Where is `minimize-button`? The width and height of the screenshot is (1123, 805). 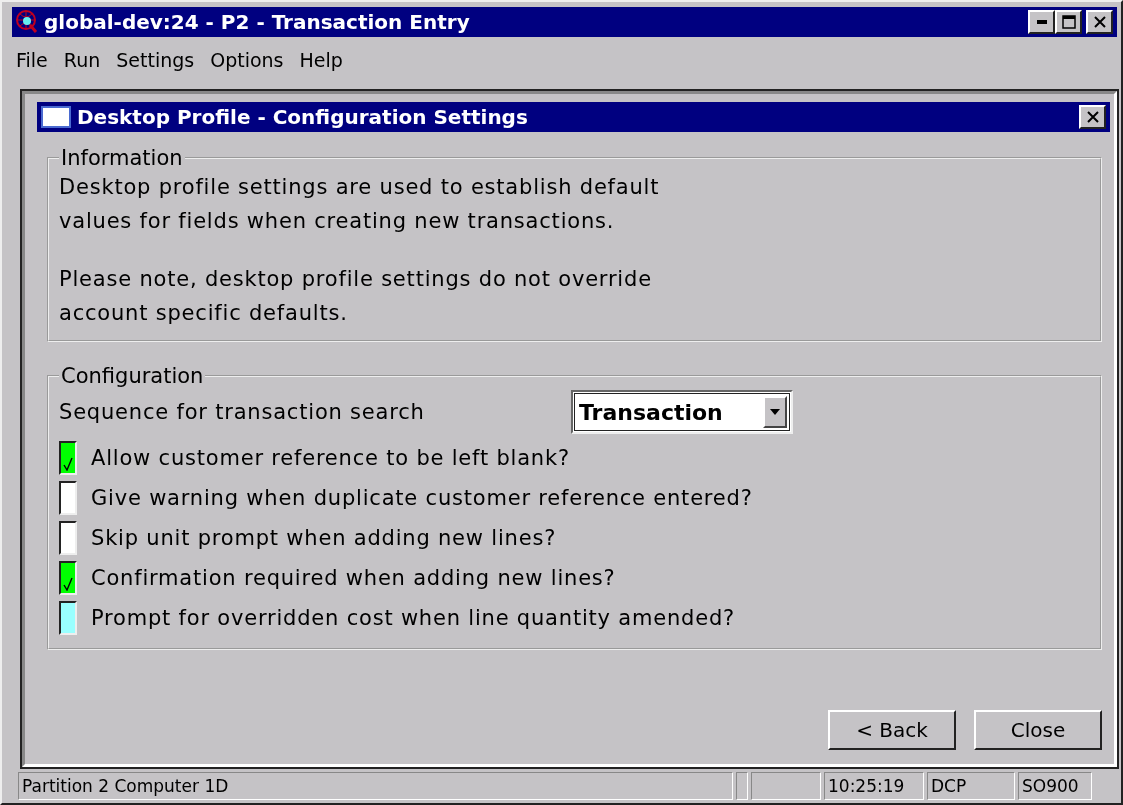
minimize-button is located at coordinates (1041, 22).